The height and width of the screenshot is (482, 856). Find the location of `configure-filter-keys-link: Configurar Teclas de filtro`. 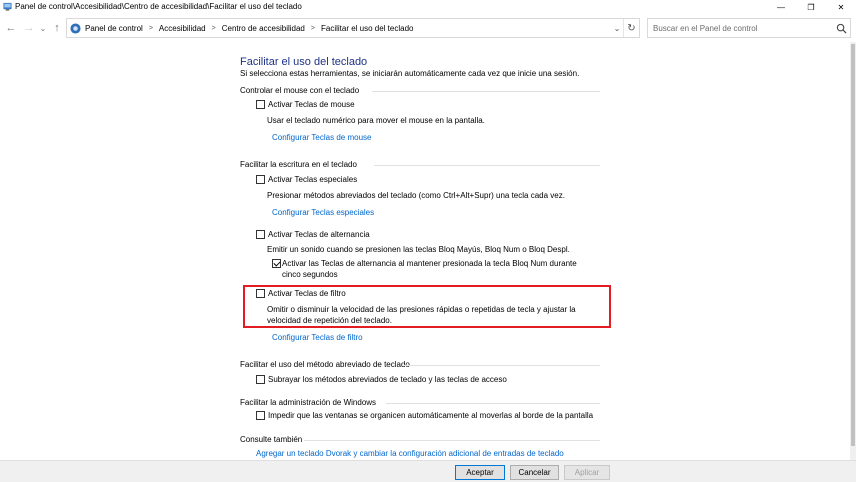

configure-filter-keys-link: Configurar Teclas de filtro is located at coordinates (317, 337).